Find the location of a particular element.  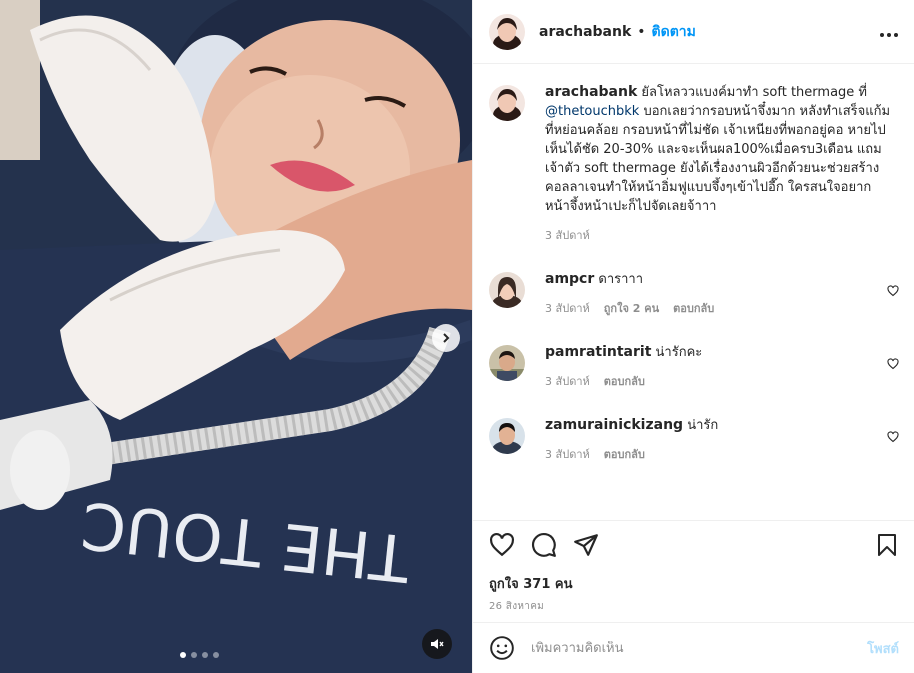

comment-username: zamurainickizang is located at coordinates (614, 425).